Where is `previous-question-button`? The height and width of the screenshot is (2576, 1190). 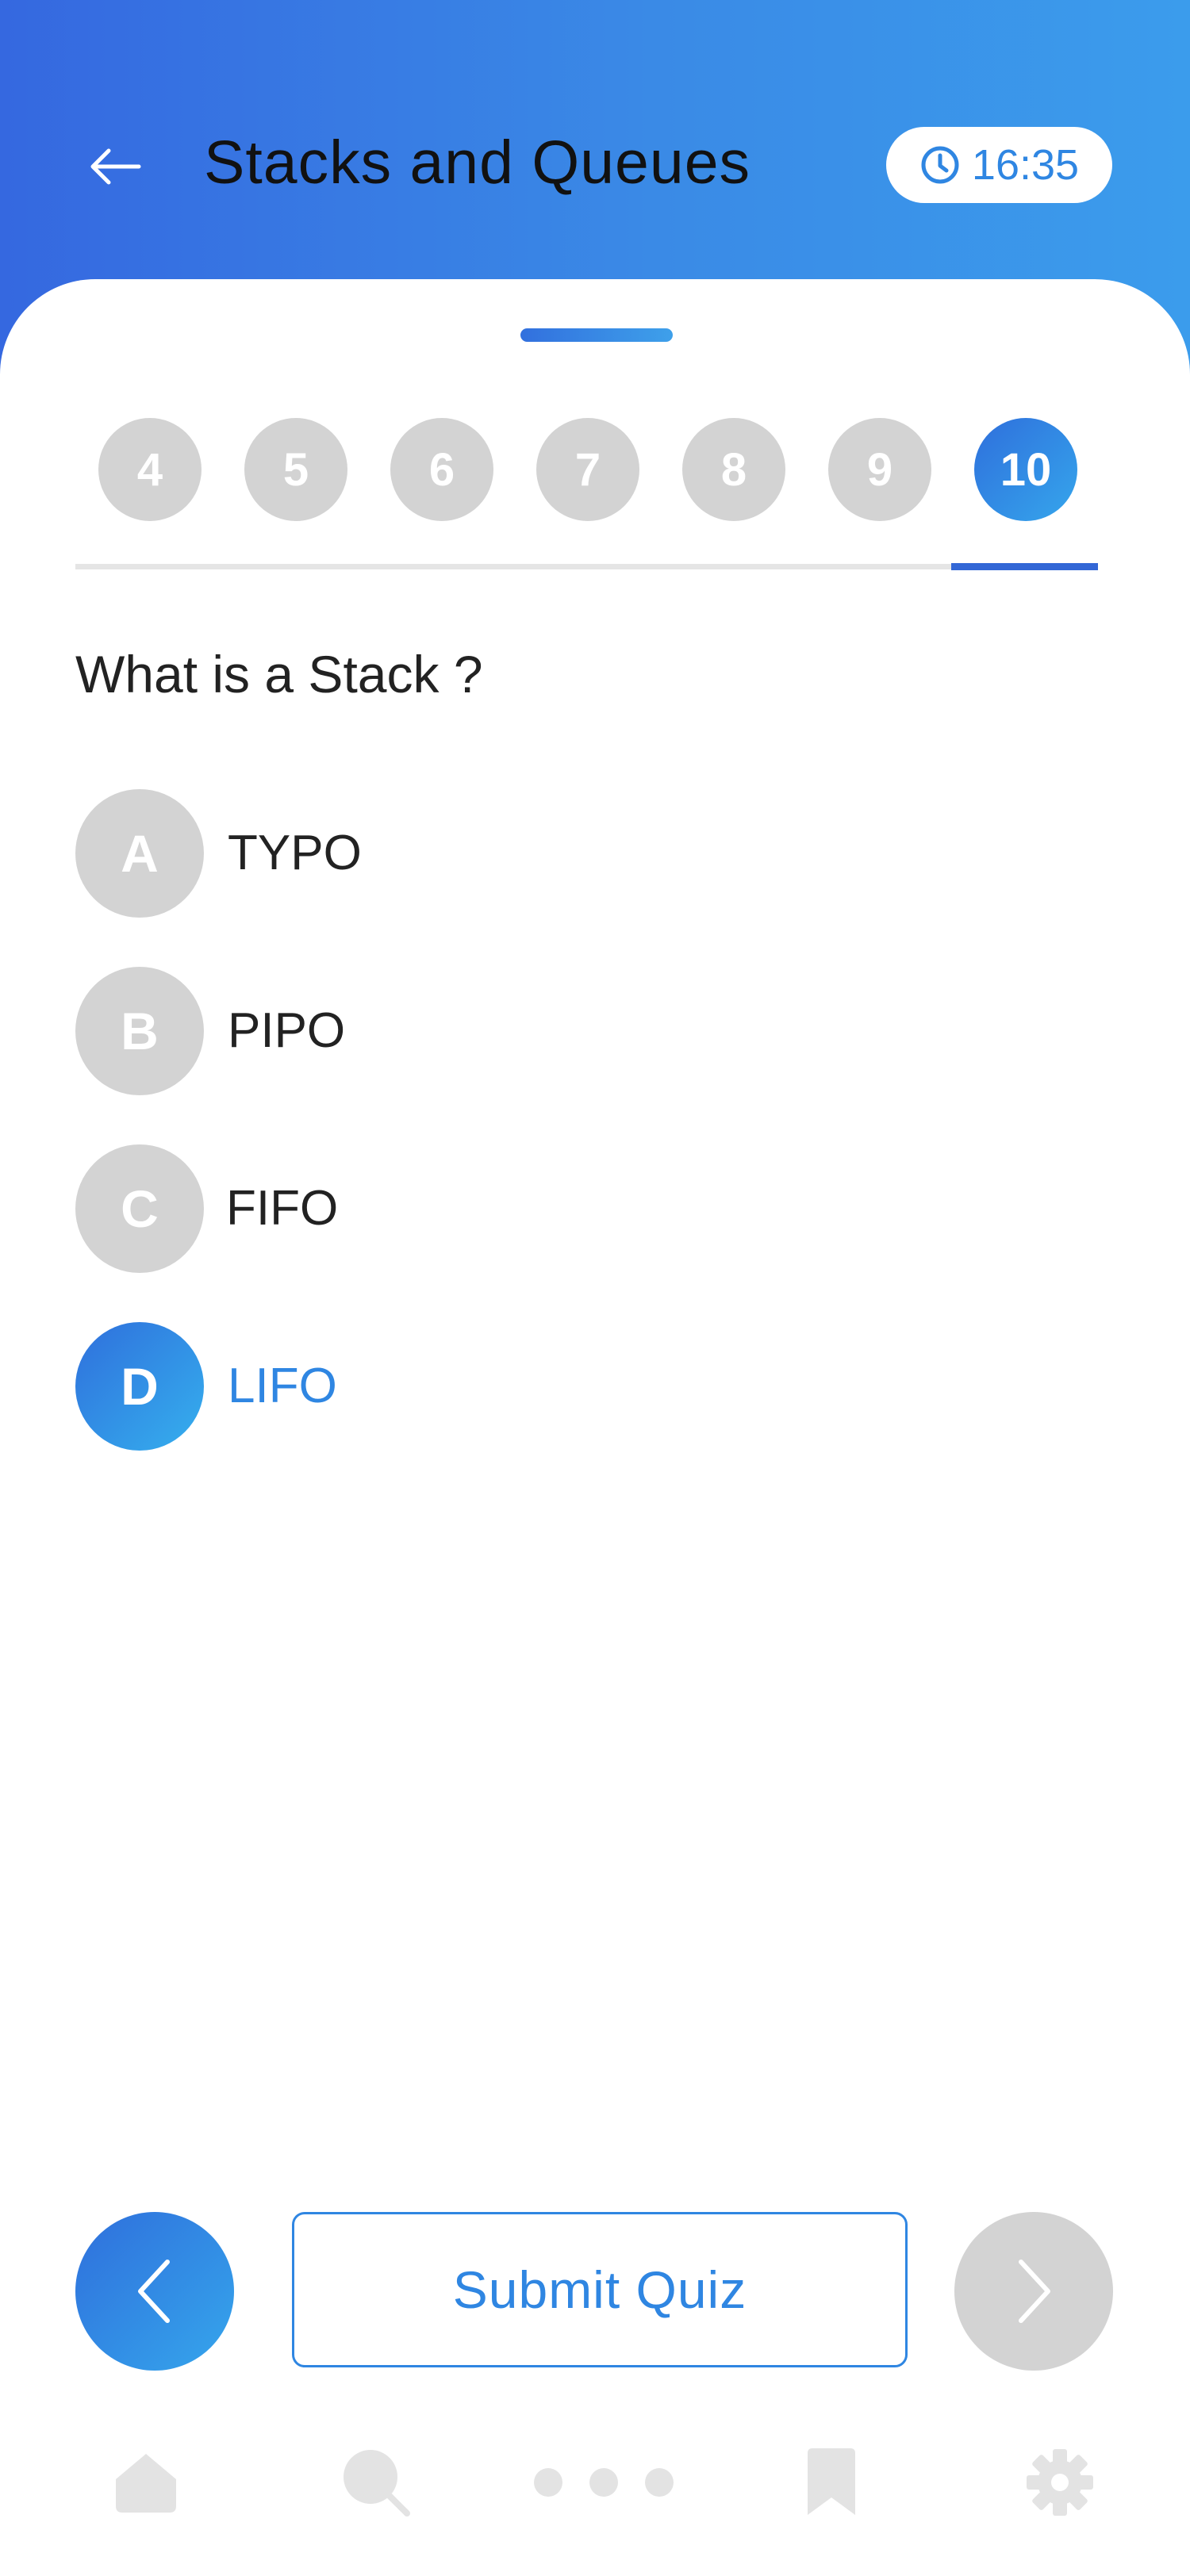 previous-question-button is located at coordinates (154, 2292).